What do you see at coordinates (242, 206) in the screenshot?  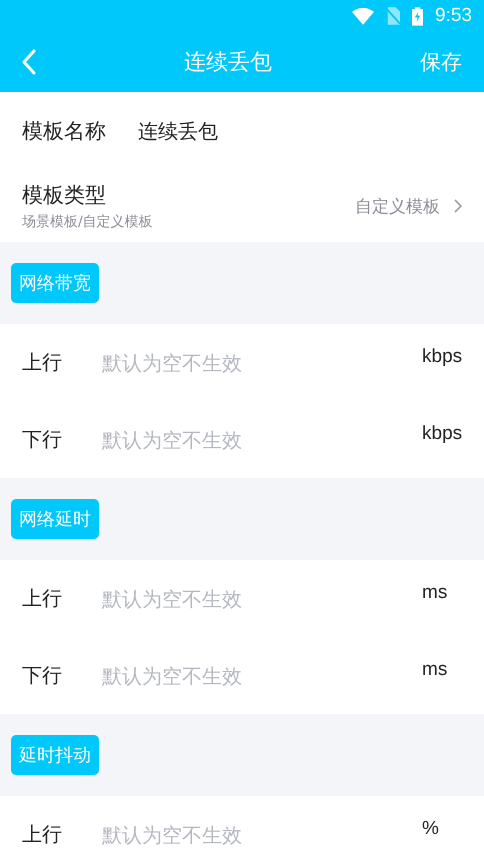 I see `template-type-row: 模板类型 场景模板/自定义模板 自定义模板` at bounding box center [242, 206].